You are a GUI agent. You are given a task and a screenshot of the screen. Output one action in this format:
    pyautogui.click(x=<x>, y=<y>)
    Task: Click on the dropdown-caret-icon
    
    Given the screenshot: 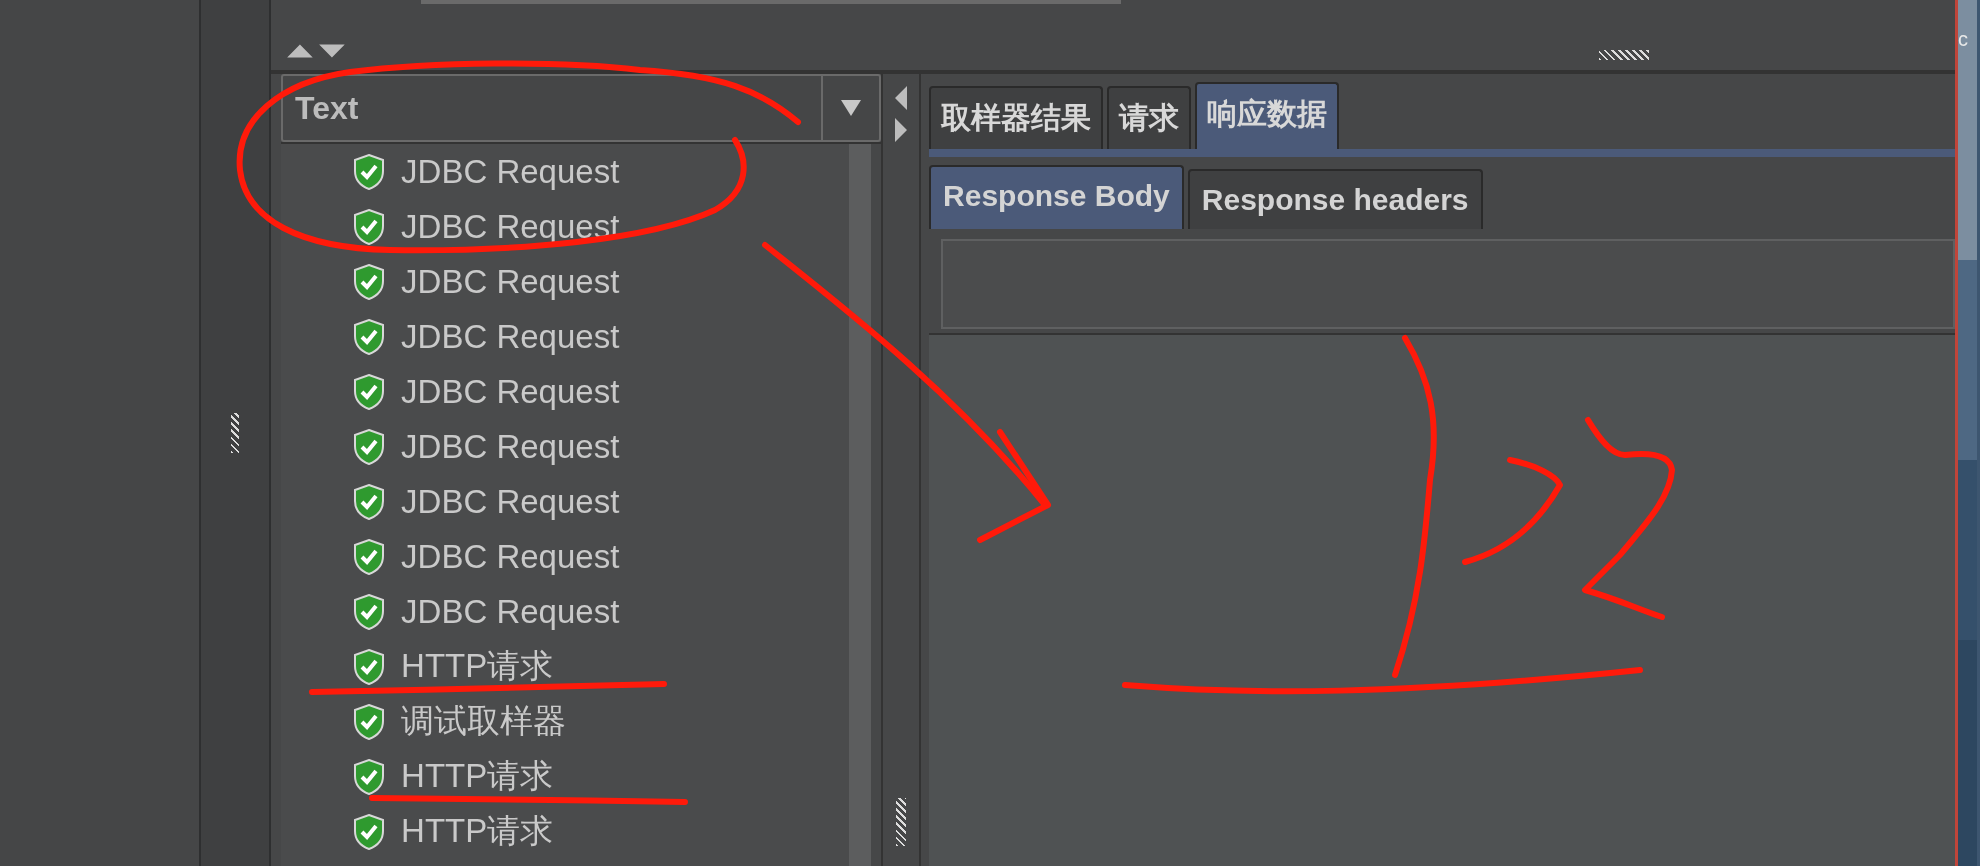 What is the action you would take?
    pyautogui.click(x=851, y=108)
    